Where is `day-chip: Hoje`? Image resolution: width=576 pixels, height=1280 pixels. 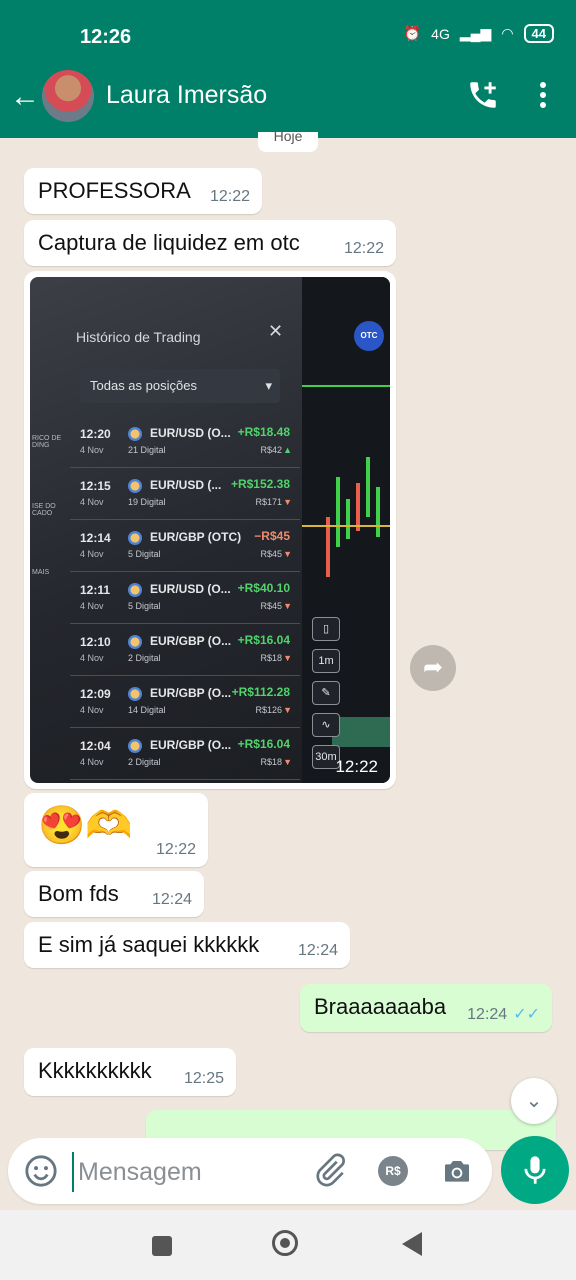 day-chip: Hoje is located at coordinates (288, 142).